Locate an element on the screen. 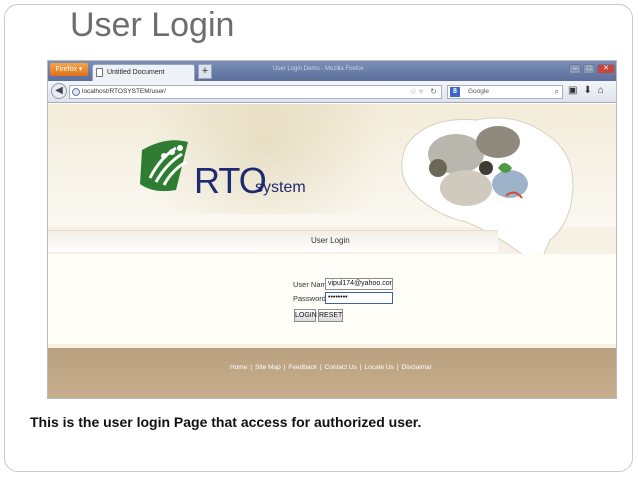  google-icon: 8 is located at coordinates (455, 92).